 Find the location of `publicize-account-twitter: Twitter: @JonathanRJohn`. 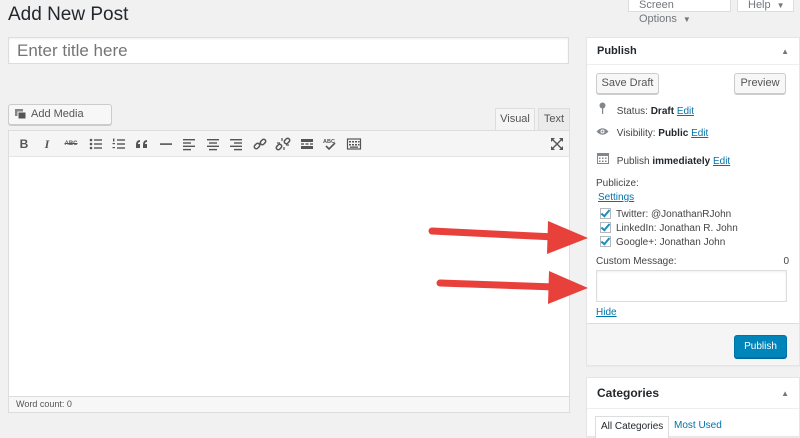

publicize-account-twitter: Twitter: @JonathanRJohn is located at coordinates (665, 214).